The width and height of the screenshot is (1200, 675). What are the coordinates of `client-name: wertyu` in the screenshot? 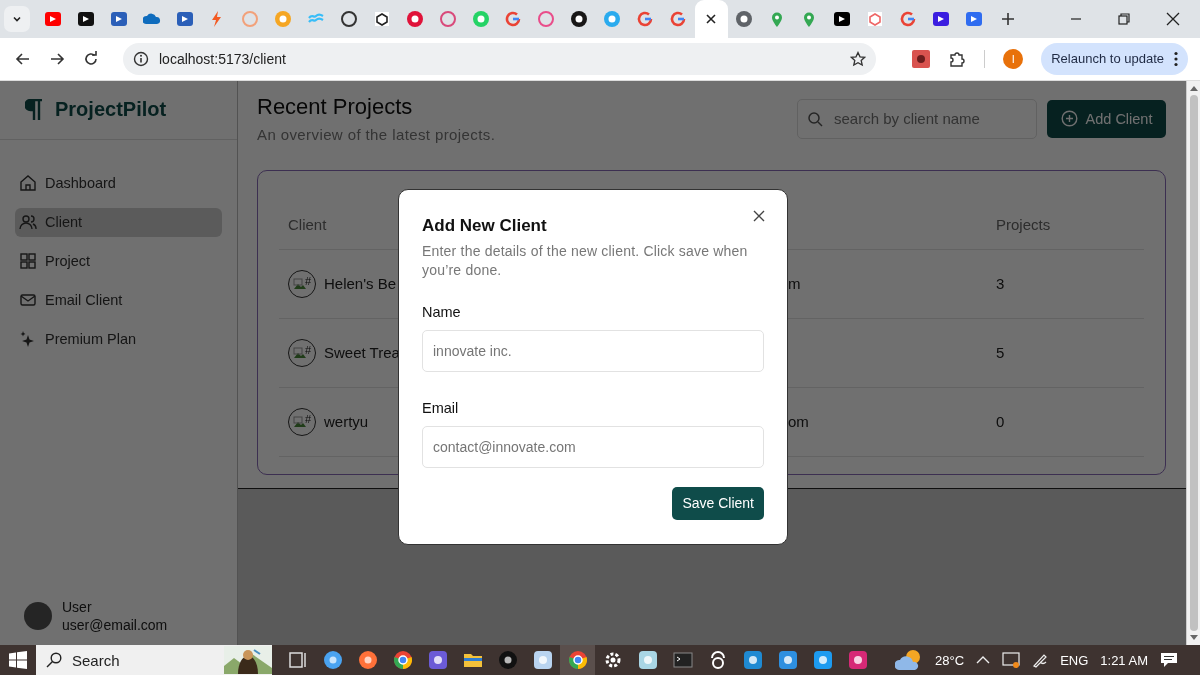 It's located at (346, 422).